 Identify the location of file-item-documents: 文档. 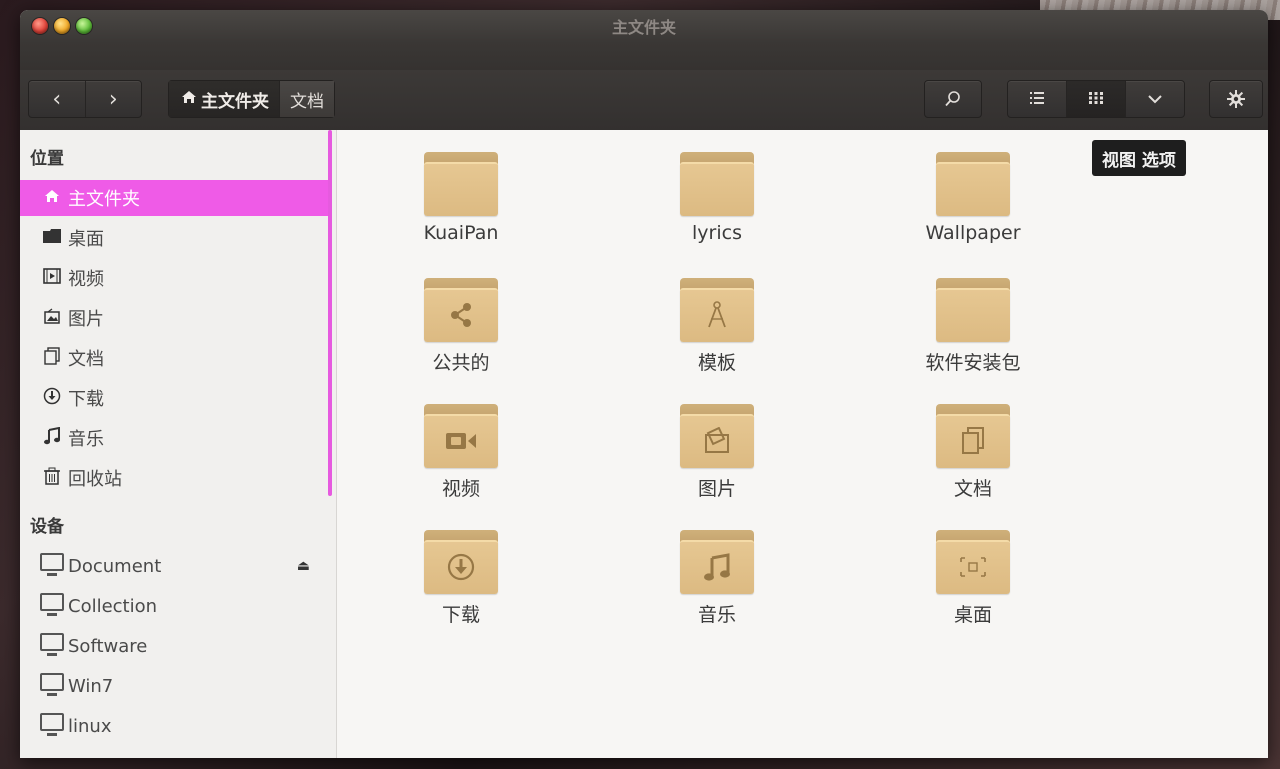
(973, 452).